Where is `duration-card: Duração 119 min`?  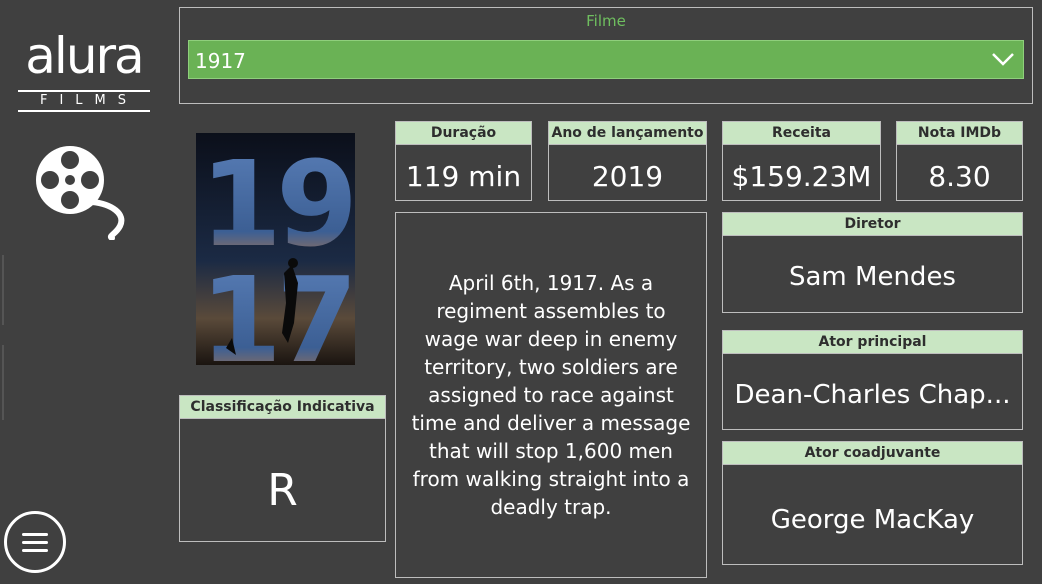 duration-card: Duração 119 min is located at coordinates (463, 161).